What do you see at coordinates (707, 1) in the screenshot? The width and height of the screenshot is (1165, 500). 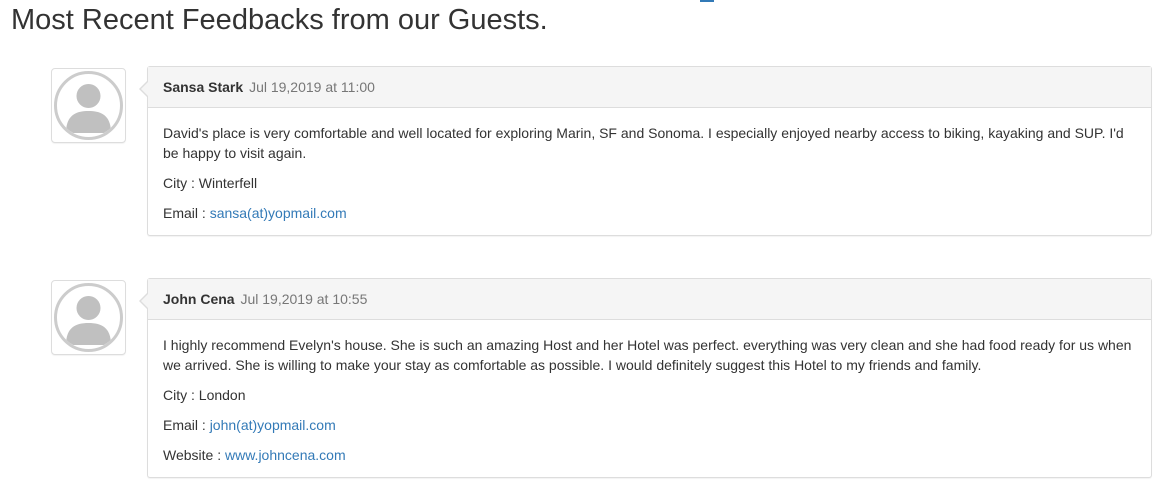 I see `top-link-fragment` at bounding box center [707, 1].